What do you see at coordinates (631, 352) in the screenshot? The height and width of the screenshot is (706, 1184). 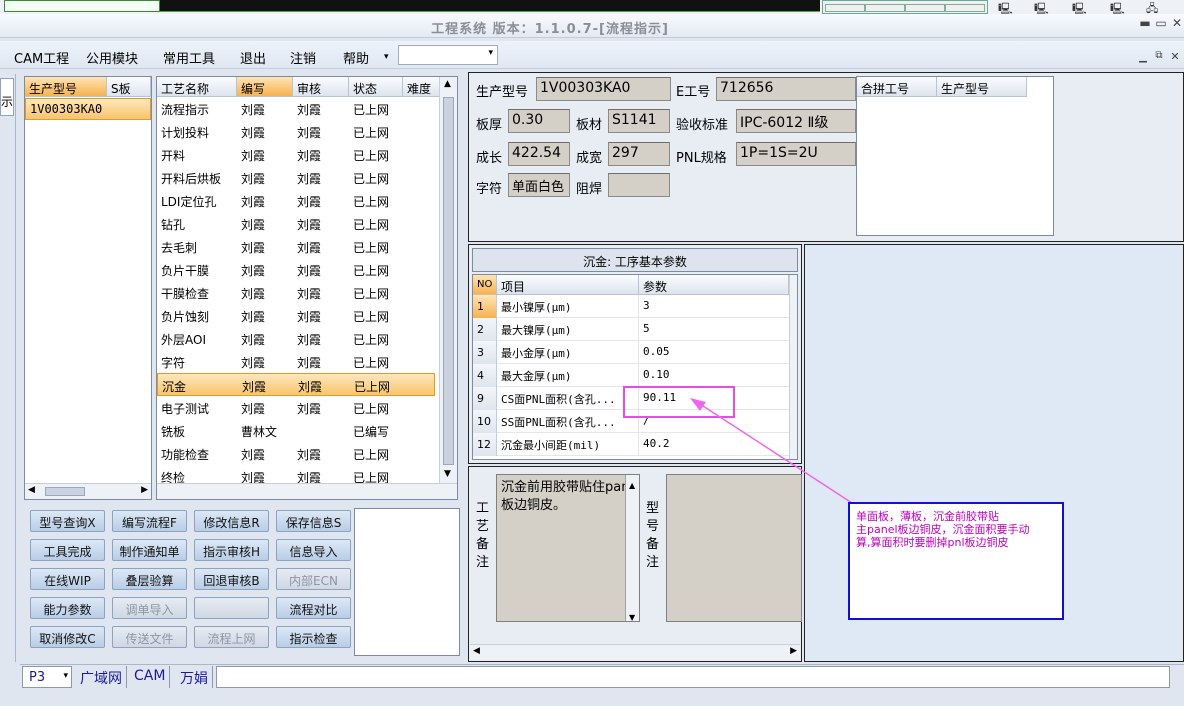 I see `param-row: 3 最小金厚(μm) 0.05` at bounding box center [631, 352].